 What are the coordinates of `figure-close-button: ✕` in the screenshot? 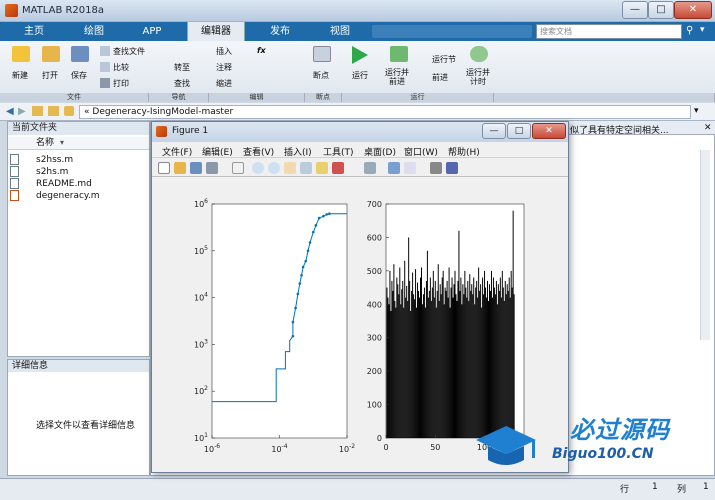 It's located at (549, 131).